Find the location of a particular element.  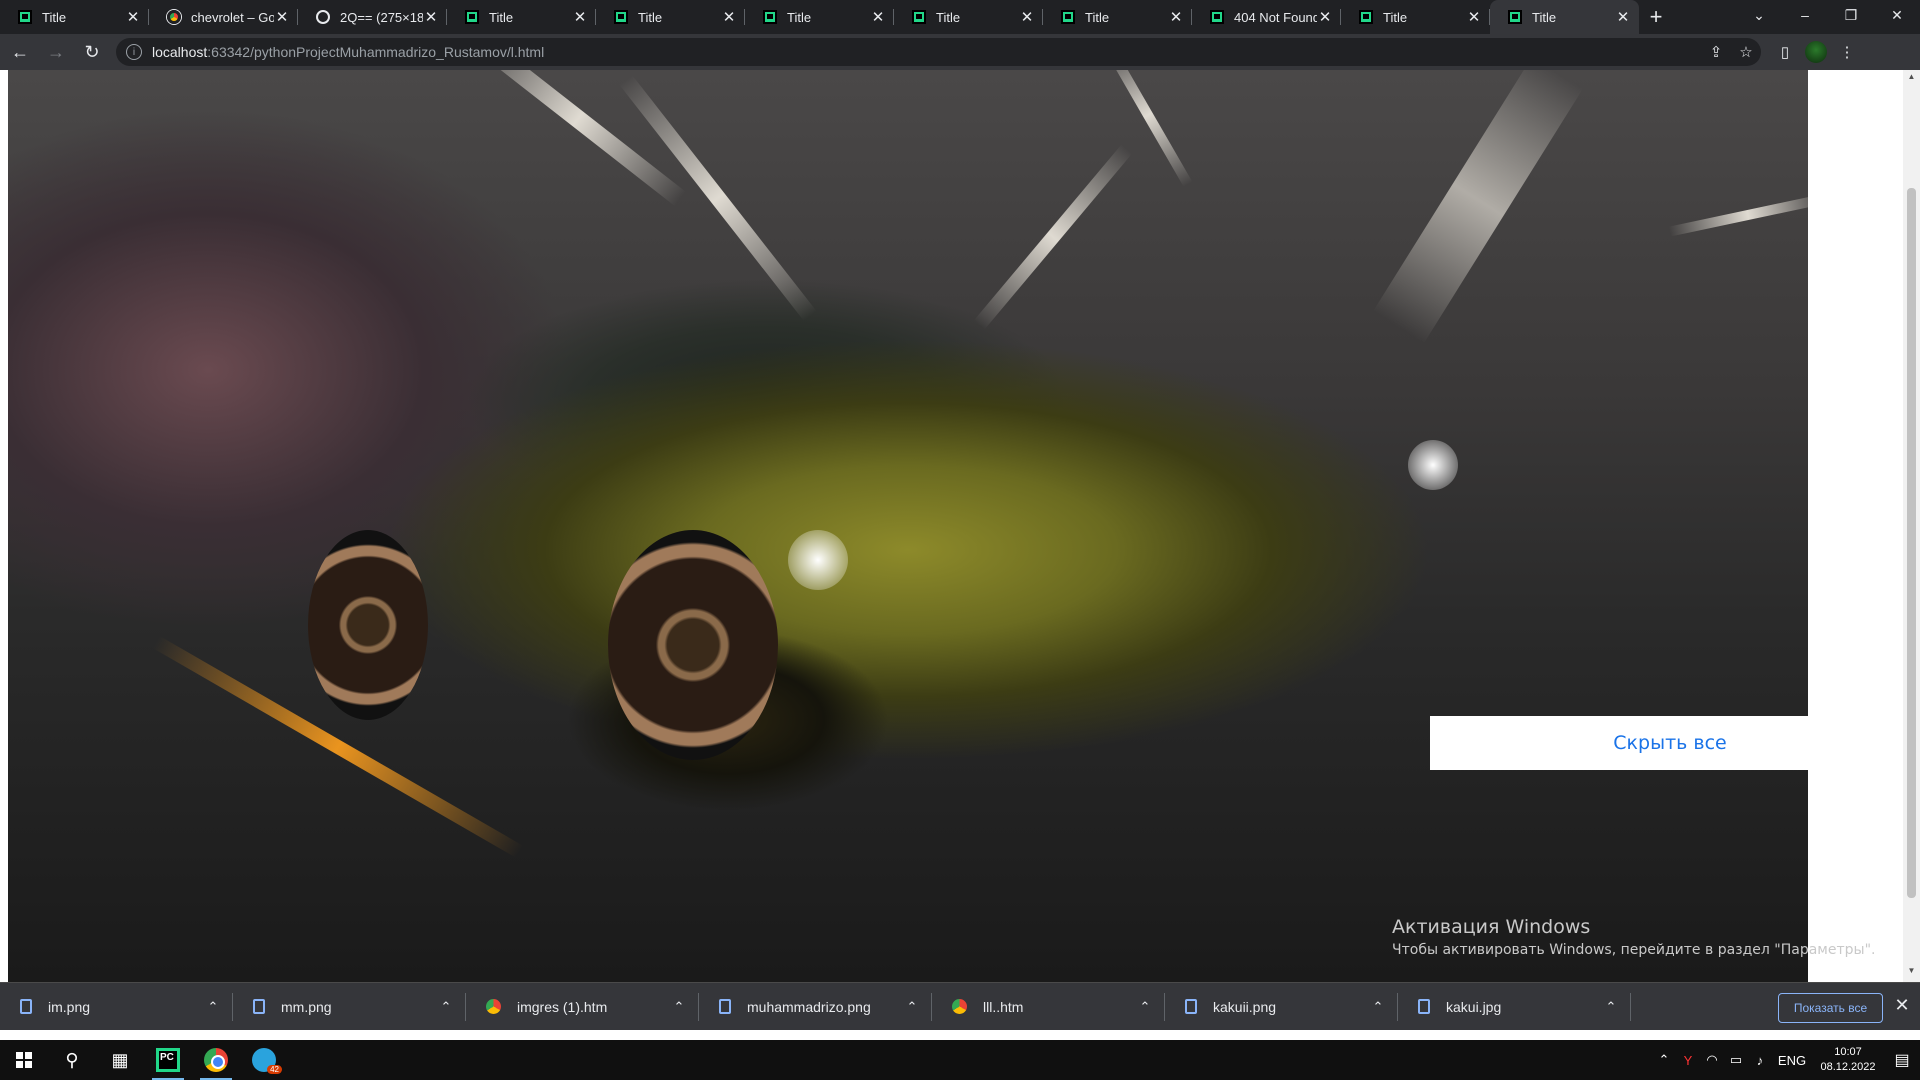

download-filename: kakuii.png is located at coordinates (1245, 1006).